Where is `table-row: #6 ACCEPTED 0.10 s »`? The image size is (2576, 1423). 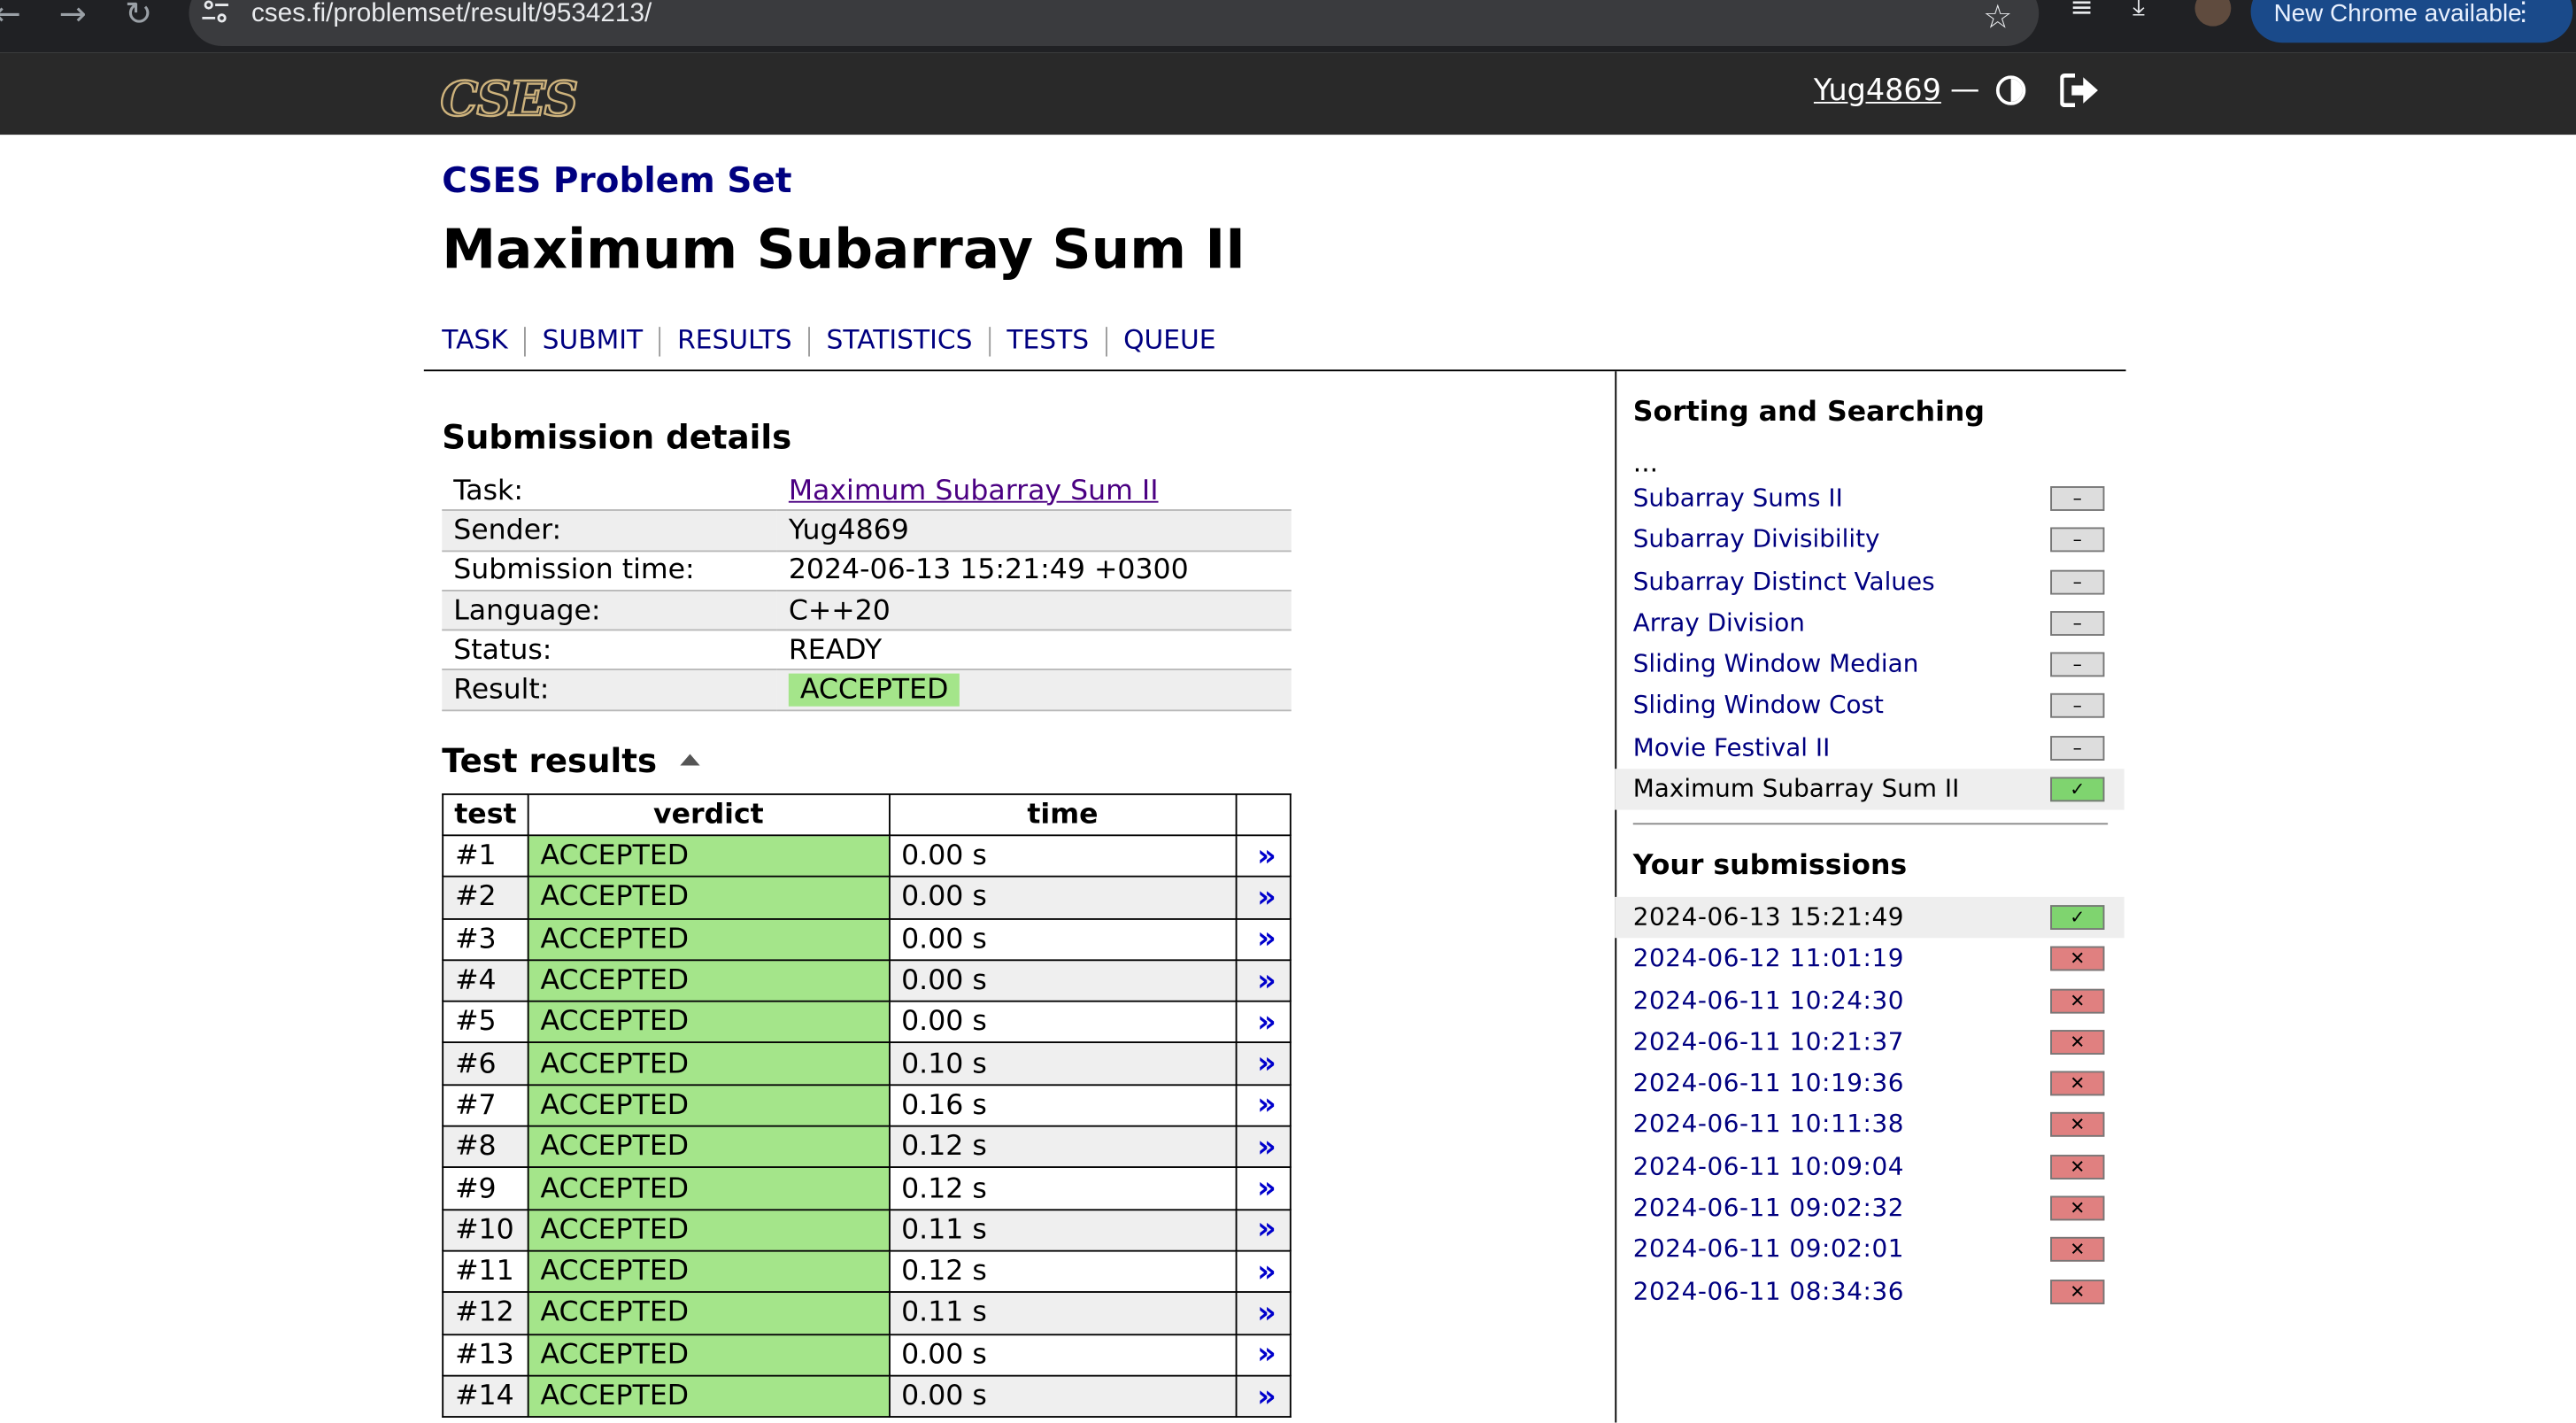
table-row: #6 ACCEPTED 0.10 s » is located at coordinates (867, 1064).